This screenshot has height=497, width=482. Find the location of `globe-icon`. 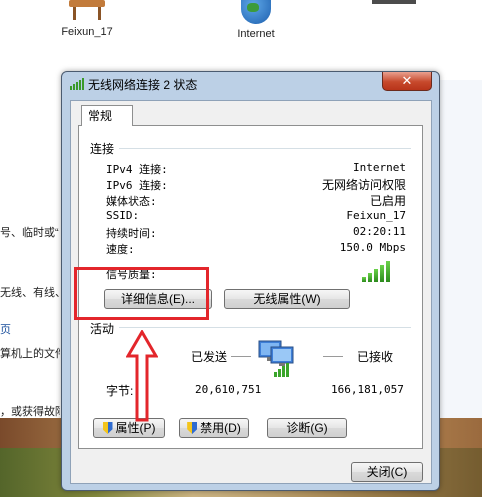

globe-icon is located at coordinates (256, 12).